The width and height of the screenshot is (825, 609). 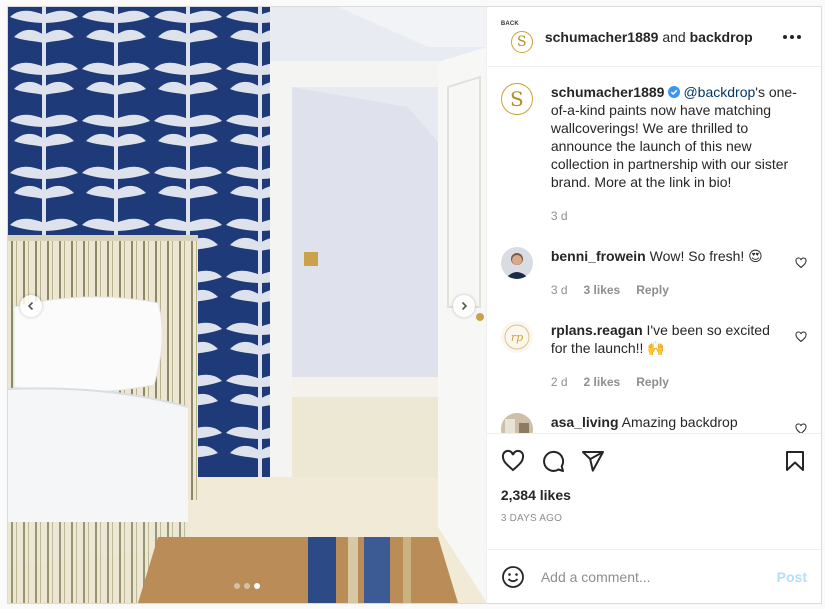 I want to click on comment-body: asa_living Amazing backdrop, so click(x=661, y=423).